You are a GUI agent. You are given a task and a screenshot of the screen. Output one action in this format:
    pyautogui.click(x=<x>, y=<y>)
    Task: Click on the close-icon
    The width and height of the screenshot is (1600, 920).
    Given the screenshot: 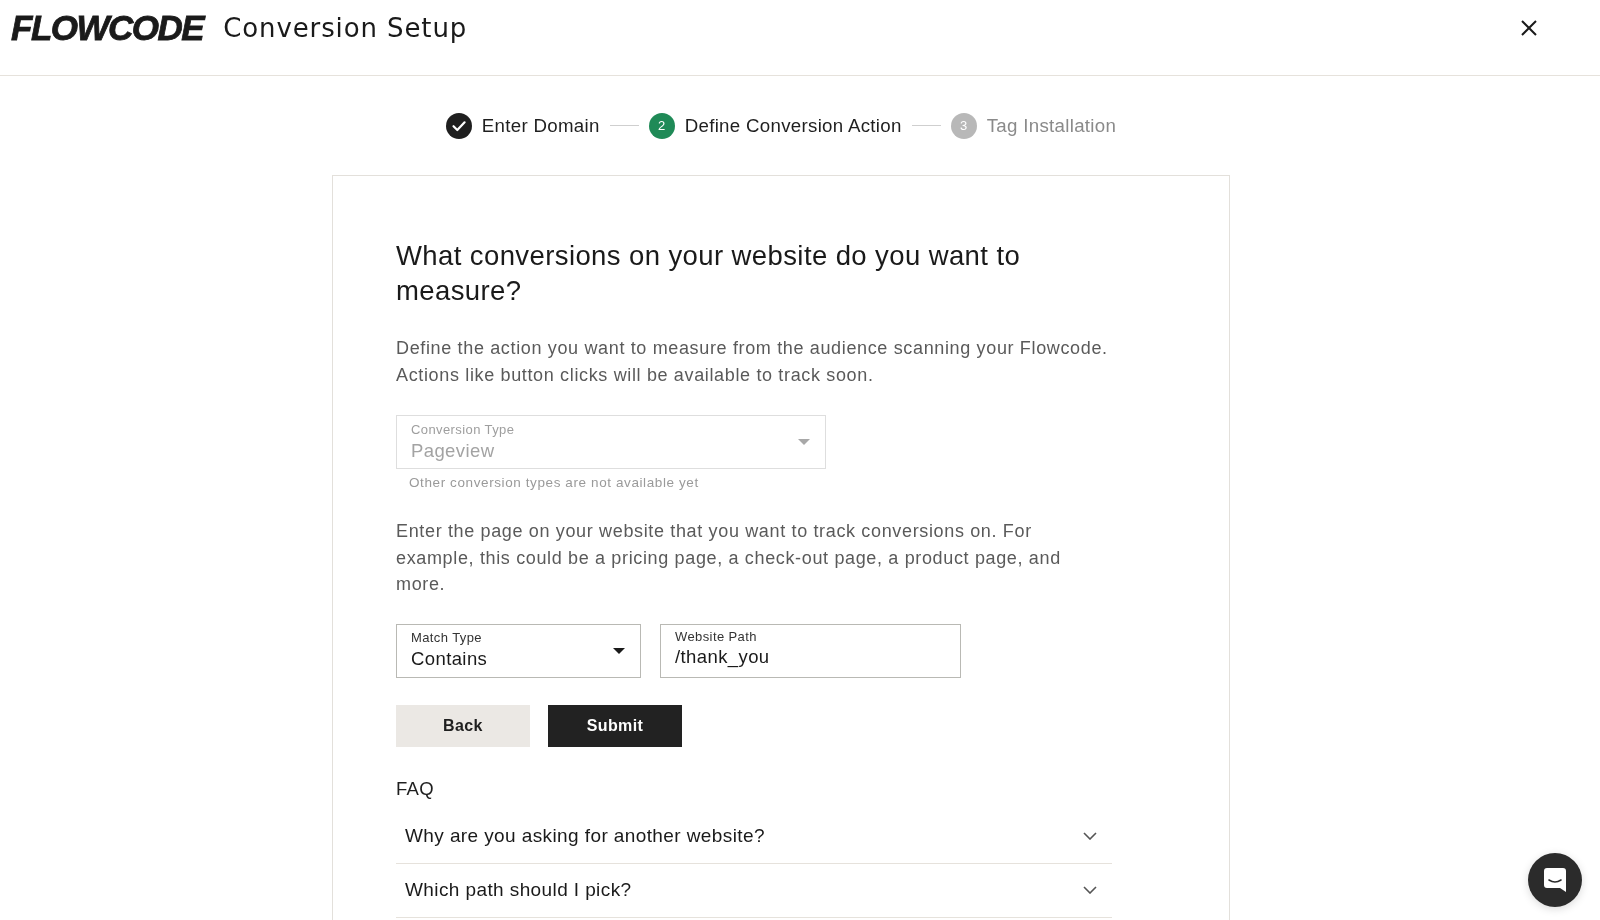 What is the action you would take?
    pyautogui.click(x=1529, y=27)
    